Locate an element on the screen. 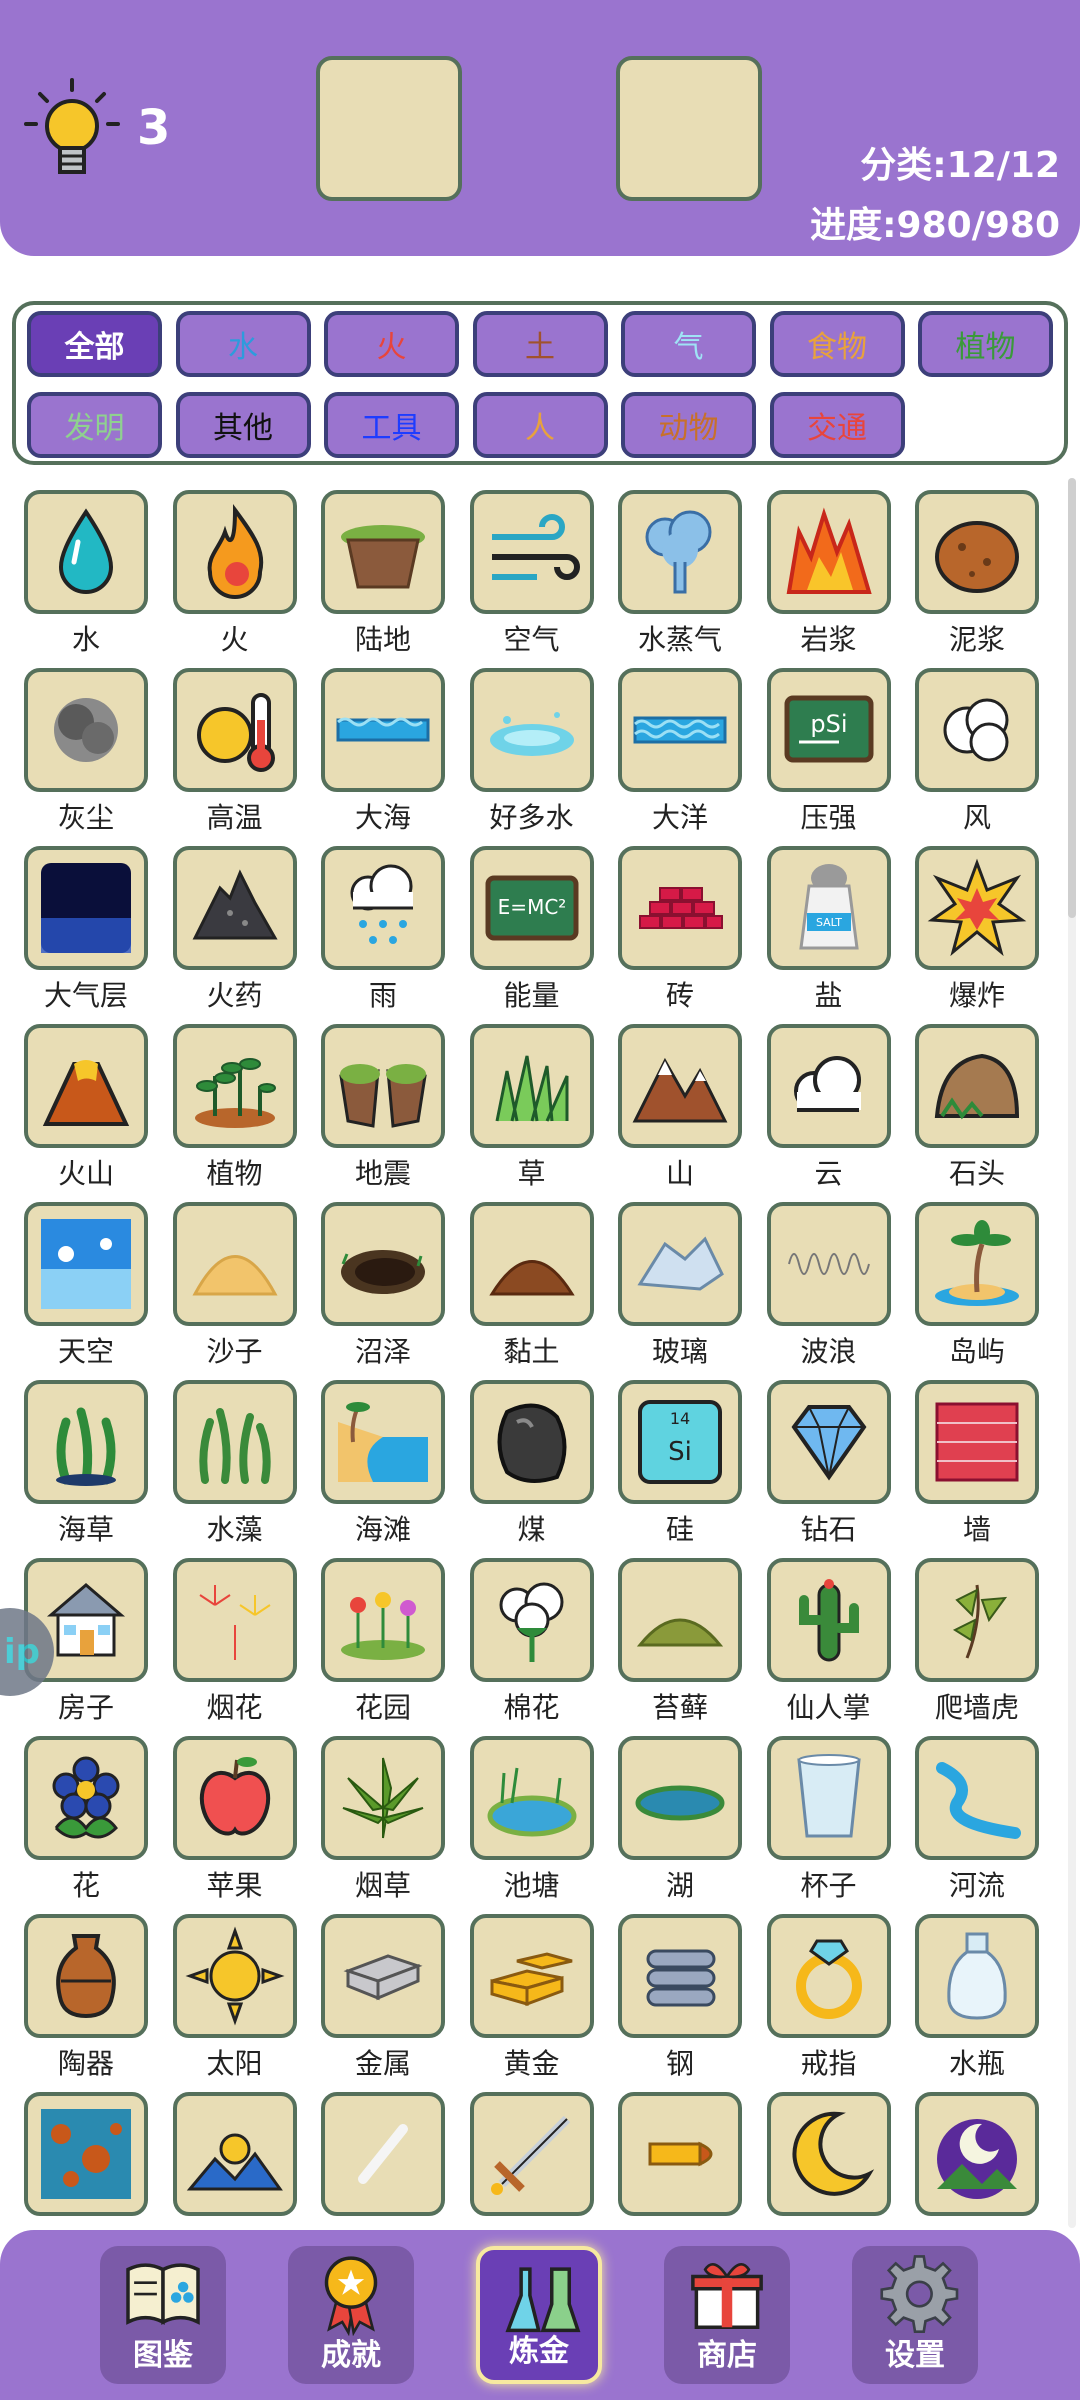  element-item: 湖 is located at coordinates (680, 1813).